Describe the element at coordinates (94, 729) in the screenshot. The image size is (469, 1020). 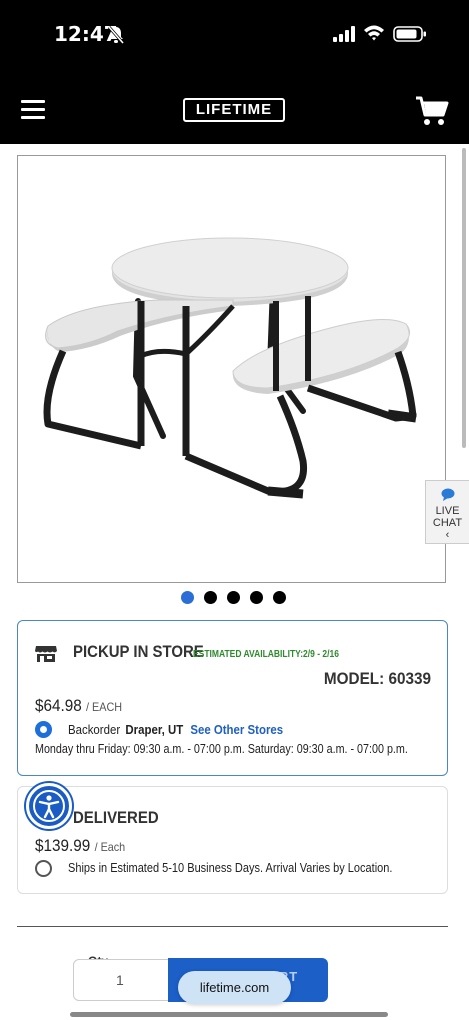
I see `backorder-status: Backorder` at that location.